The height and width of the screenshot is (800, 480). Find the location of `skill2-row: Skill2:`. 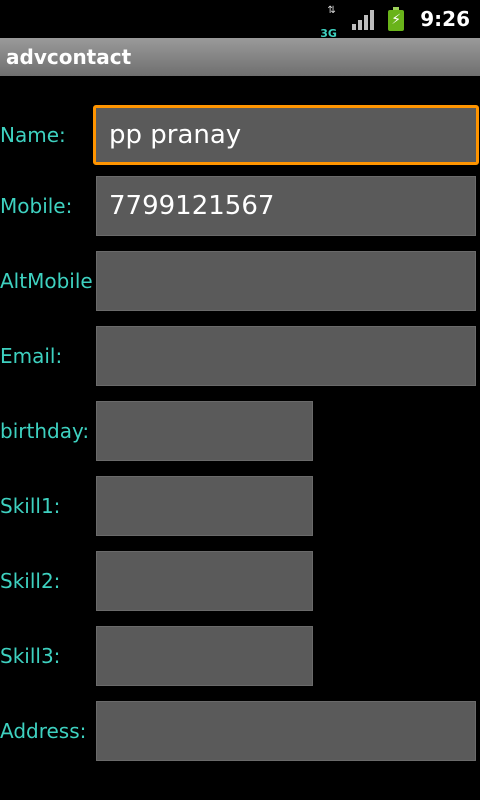

skill2-row: Skill2: is located at coordinates (240, 581).